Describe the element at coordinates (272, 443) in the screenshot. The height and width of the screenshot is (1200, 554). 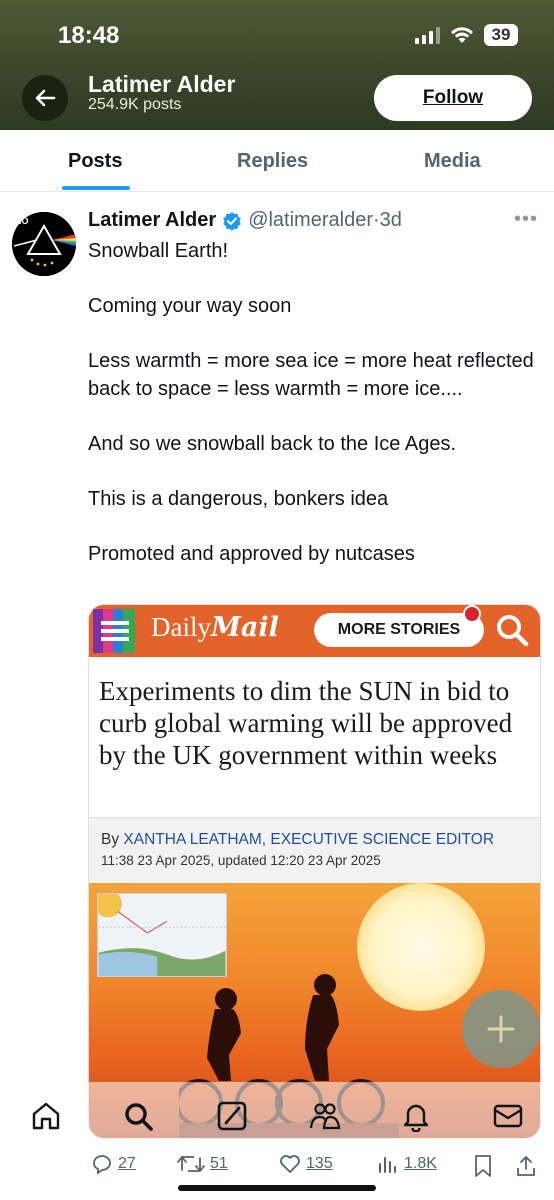
I see `tweet-line: And so we snowball back to the Ice Ages.` at that location.